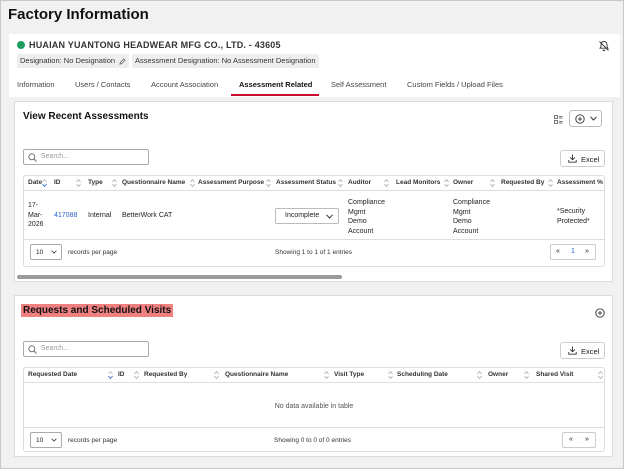 This screenshot has width=624, height=469. What do you see at coordinates (455, 84) in the screenshot?
I see `tab-custom-fields: Custom Fields / Upload Files` at bounding box center [455, 84].